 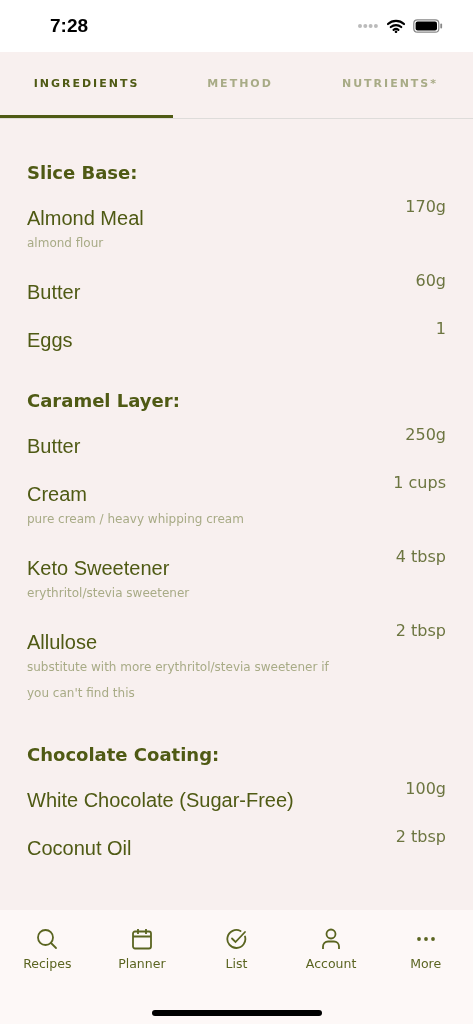 What do you see at coordinates (47, 939) in the screenshot?
I see `search-icon` at bounding box center [47, 939].